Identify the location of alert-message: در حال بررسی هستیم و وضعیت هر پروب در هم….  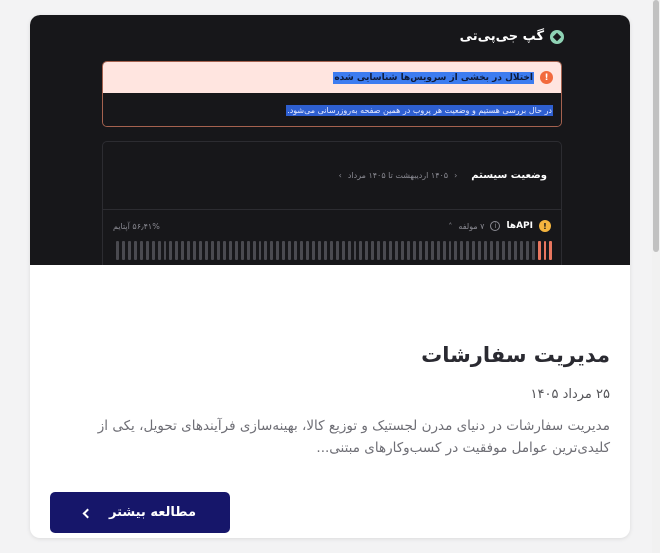
(419, 110).